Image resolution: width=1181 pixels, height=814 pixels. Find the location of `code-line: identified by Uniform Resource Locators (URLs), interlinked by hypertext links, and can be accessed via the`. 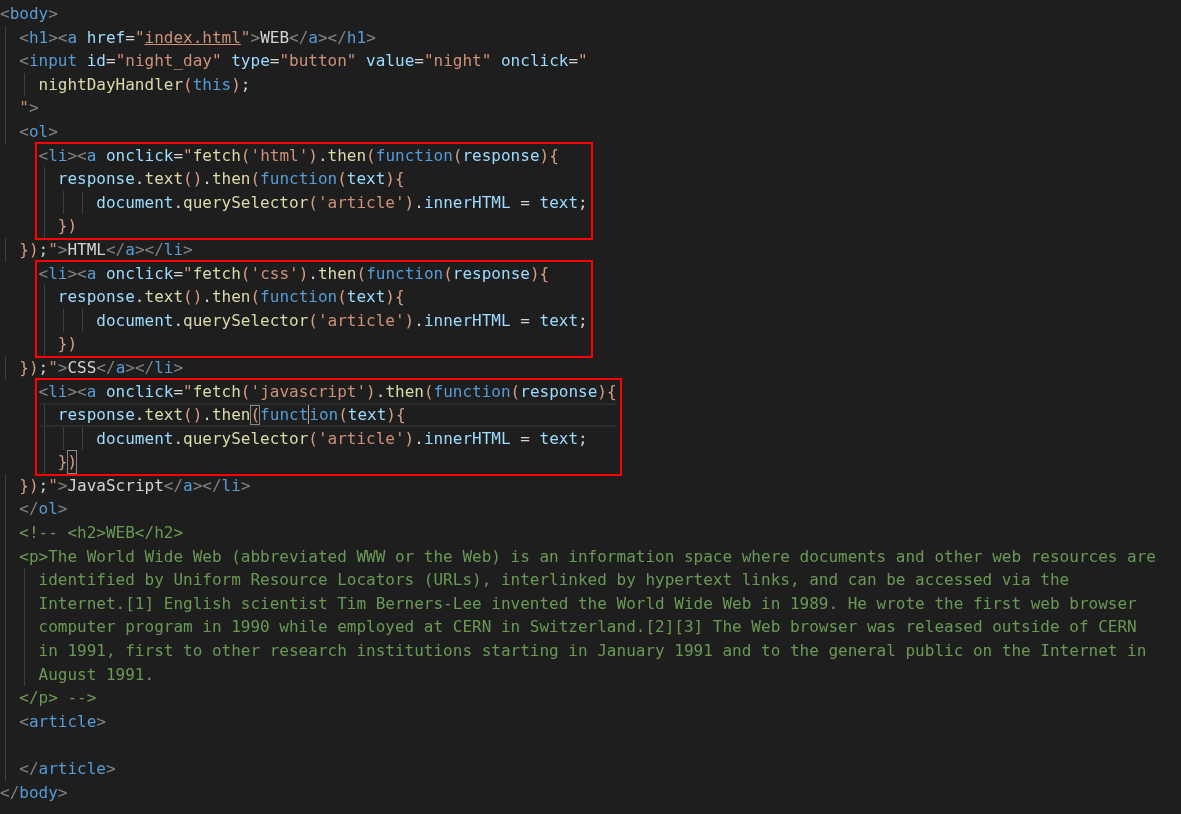

code-line: identified by Uniform Resource Locators (URLs), interlinked by hypertext links, and can be accessed via the is located at coordinates (590, 580).